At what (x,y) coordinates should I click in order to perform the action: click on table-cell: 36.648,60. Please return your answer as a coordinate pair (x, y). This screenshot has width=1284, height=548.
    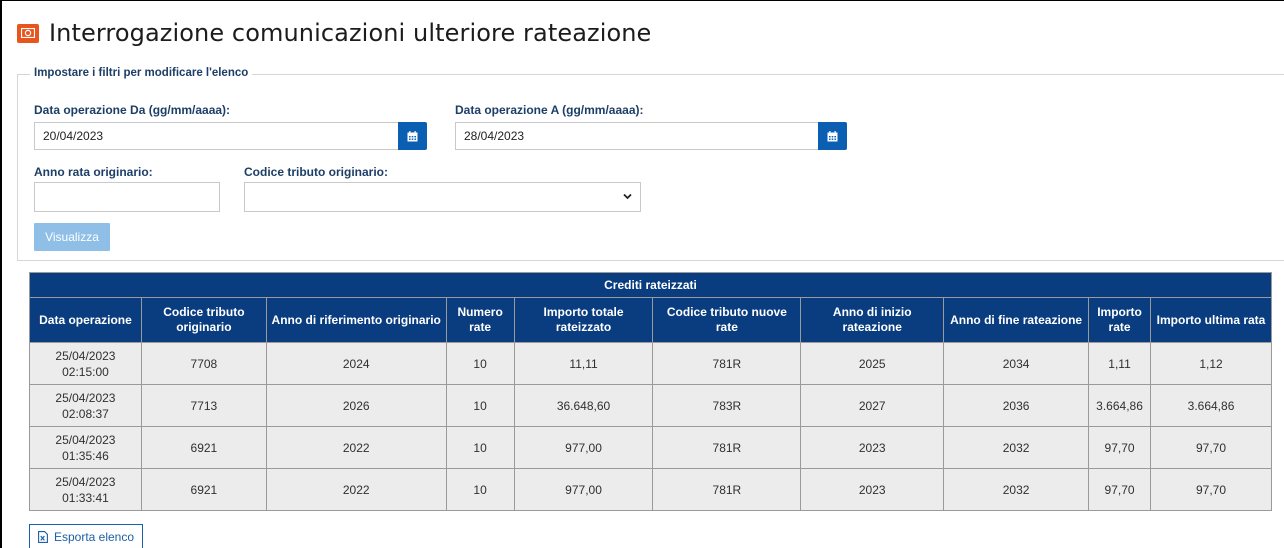
    Looking at the image, I should click on (583, 405).